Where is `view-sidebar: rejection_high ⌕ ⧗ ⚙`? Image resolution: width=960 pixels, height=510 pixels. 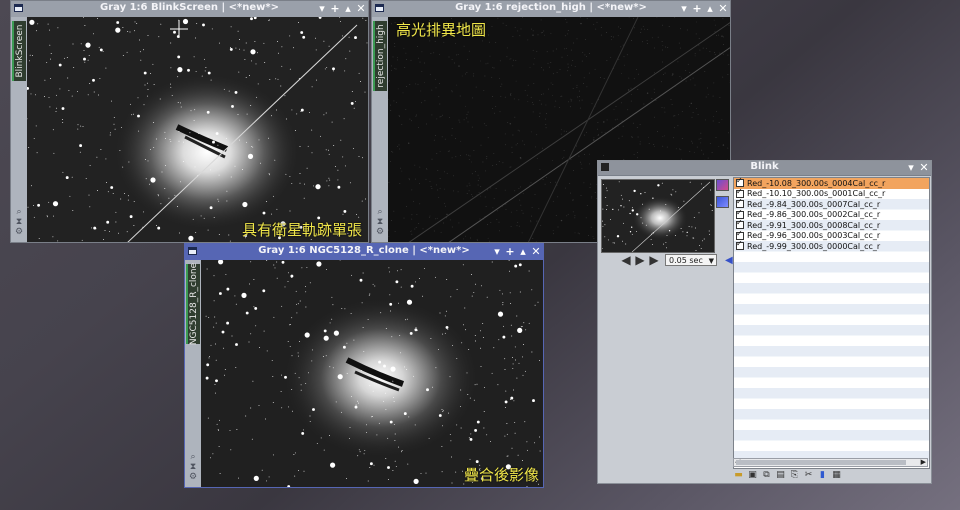
view-sidebar: rejection_high ⌕ ⧗ ⚙ is located at coordinates (380, 129).